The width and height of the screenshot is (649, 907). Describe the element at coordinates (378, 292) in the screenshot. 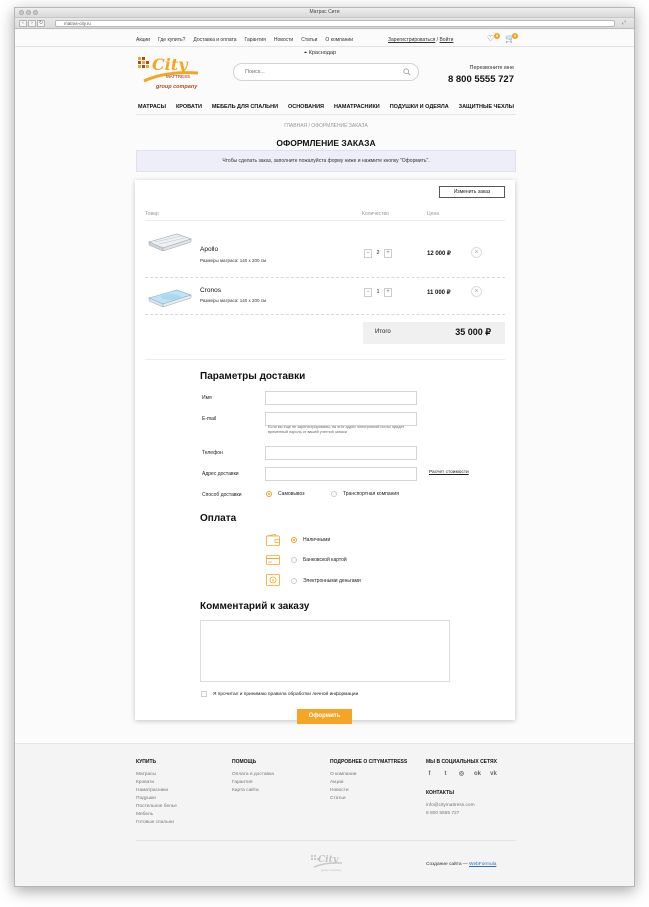

I see `qty-value: 1` at that location.